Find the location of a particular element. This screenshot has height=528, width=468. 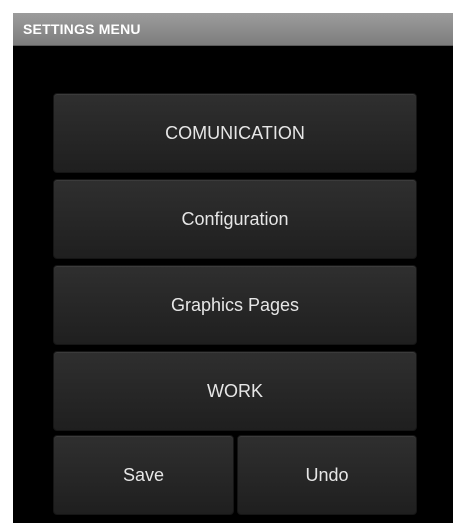

save-button: Save is located at coordinates (143, 475).